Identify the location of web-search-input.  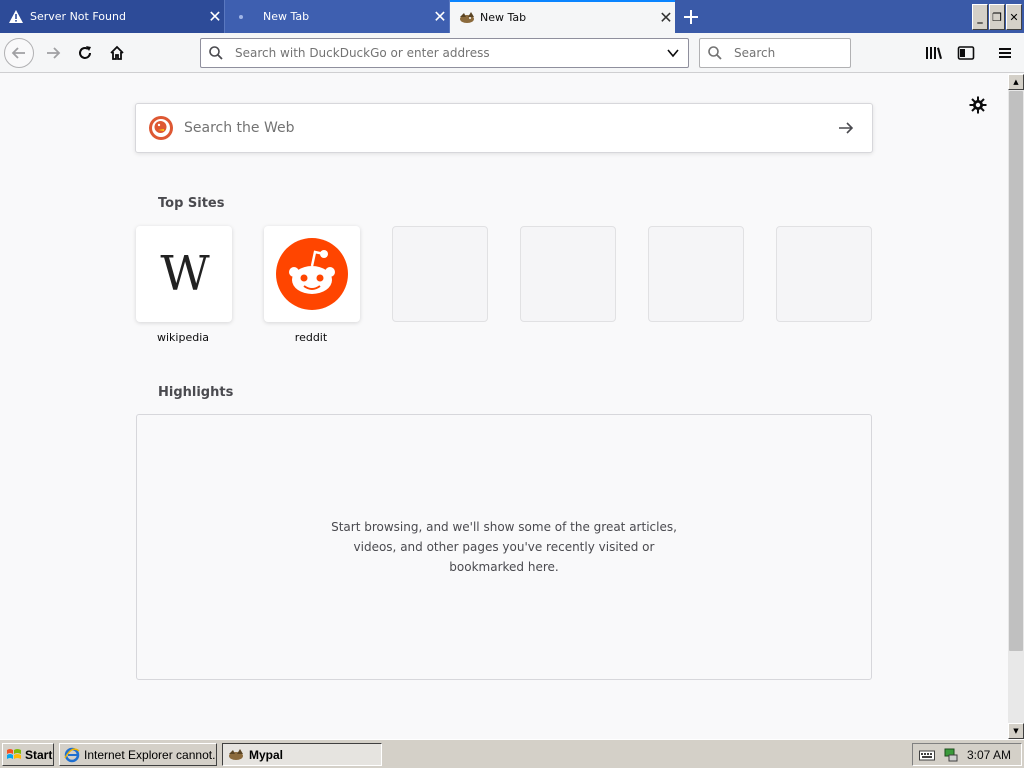
(500, 128).